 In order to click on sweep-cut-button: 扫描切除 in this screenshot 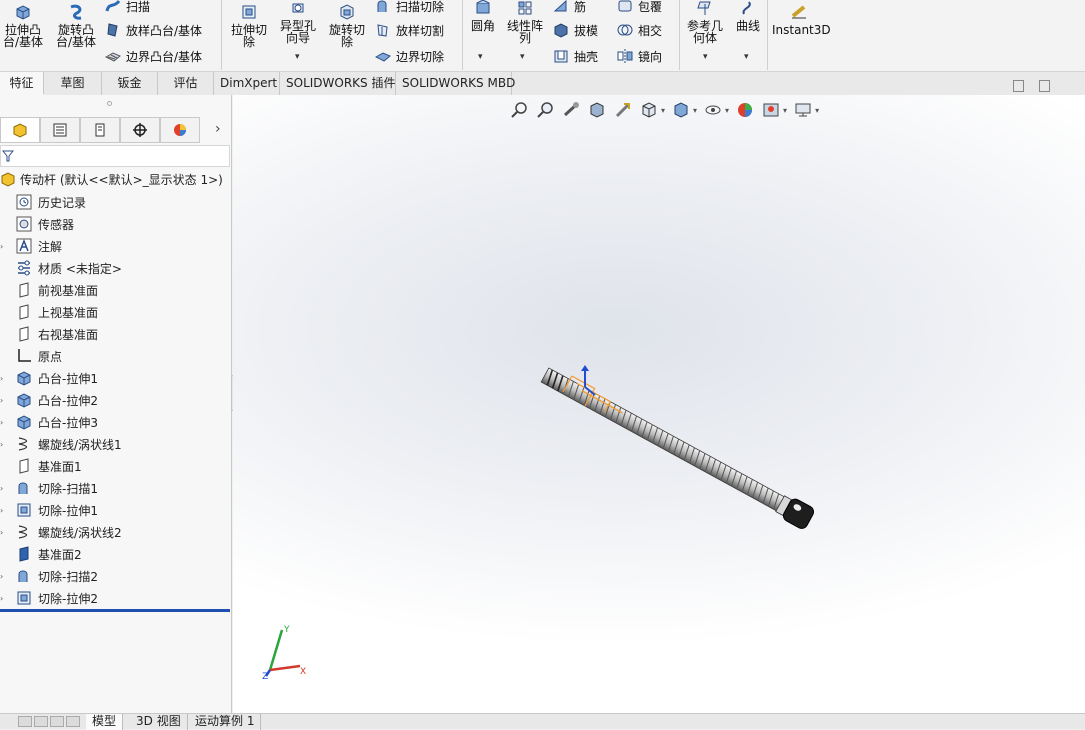, I will do `click(409, 8)`.